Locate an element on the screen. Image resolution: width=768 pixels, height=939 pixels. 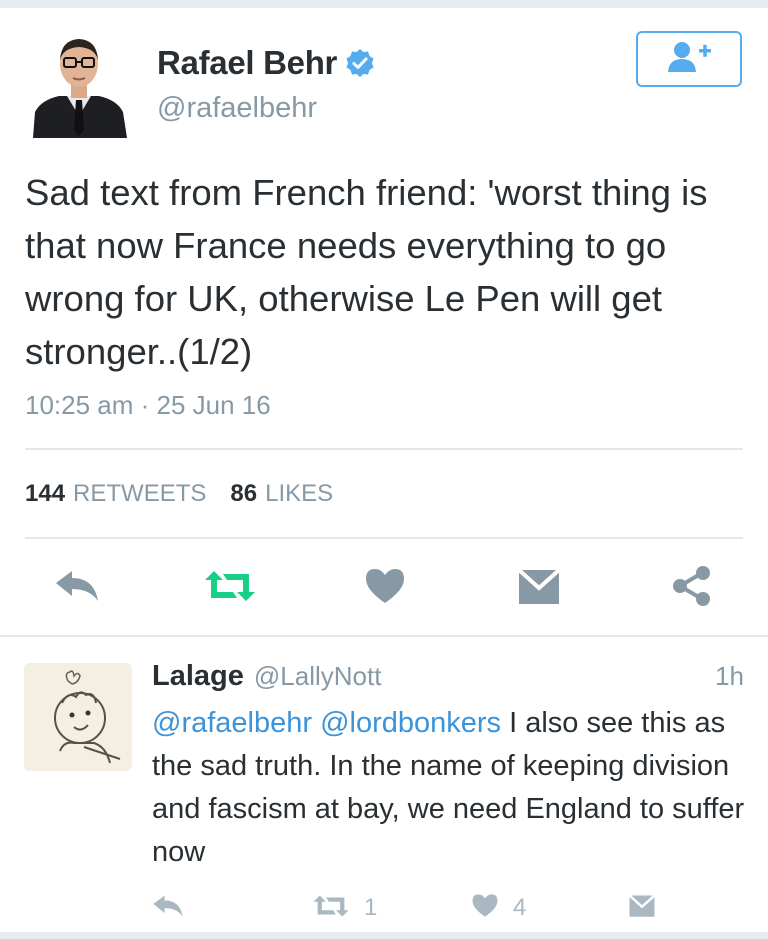
likes-count: 86 is located at coordinates (244, 493).